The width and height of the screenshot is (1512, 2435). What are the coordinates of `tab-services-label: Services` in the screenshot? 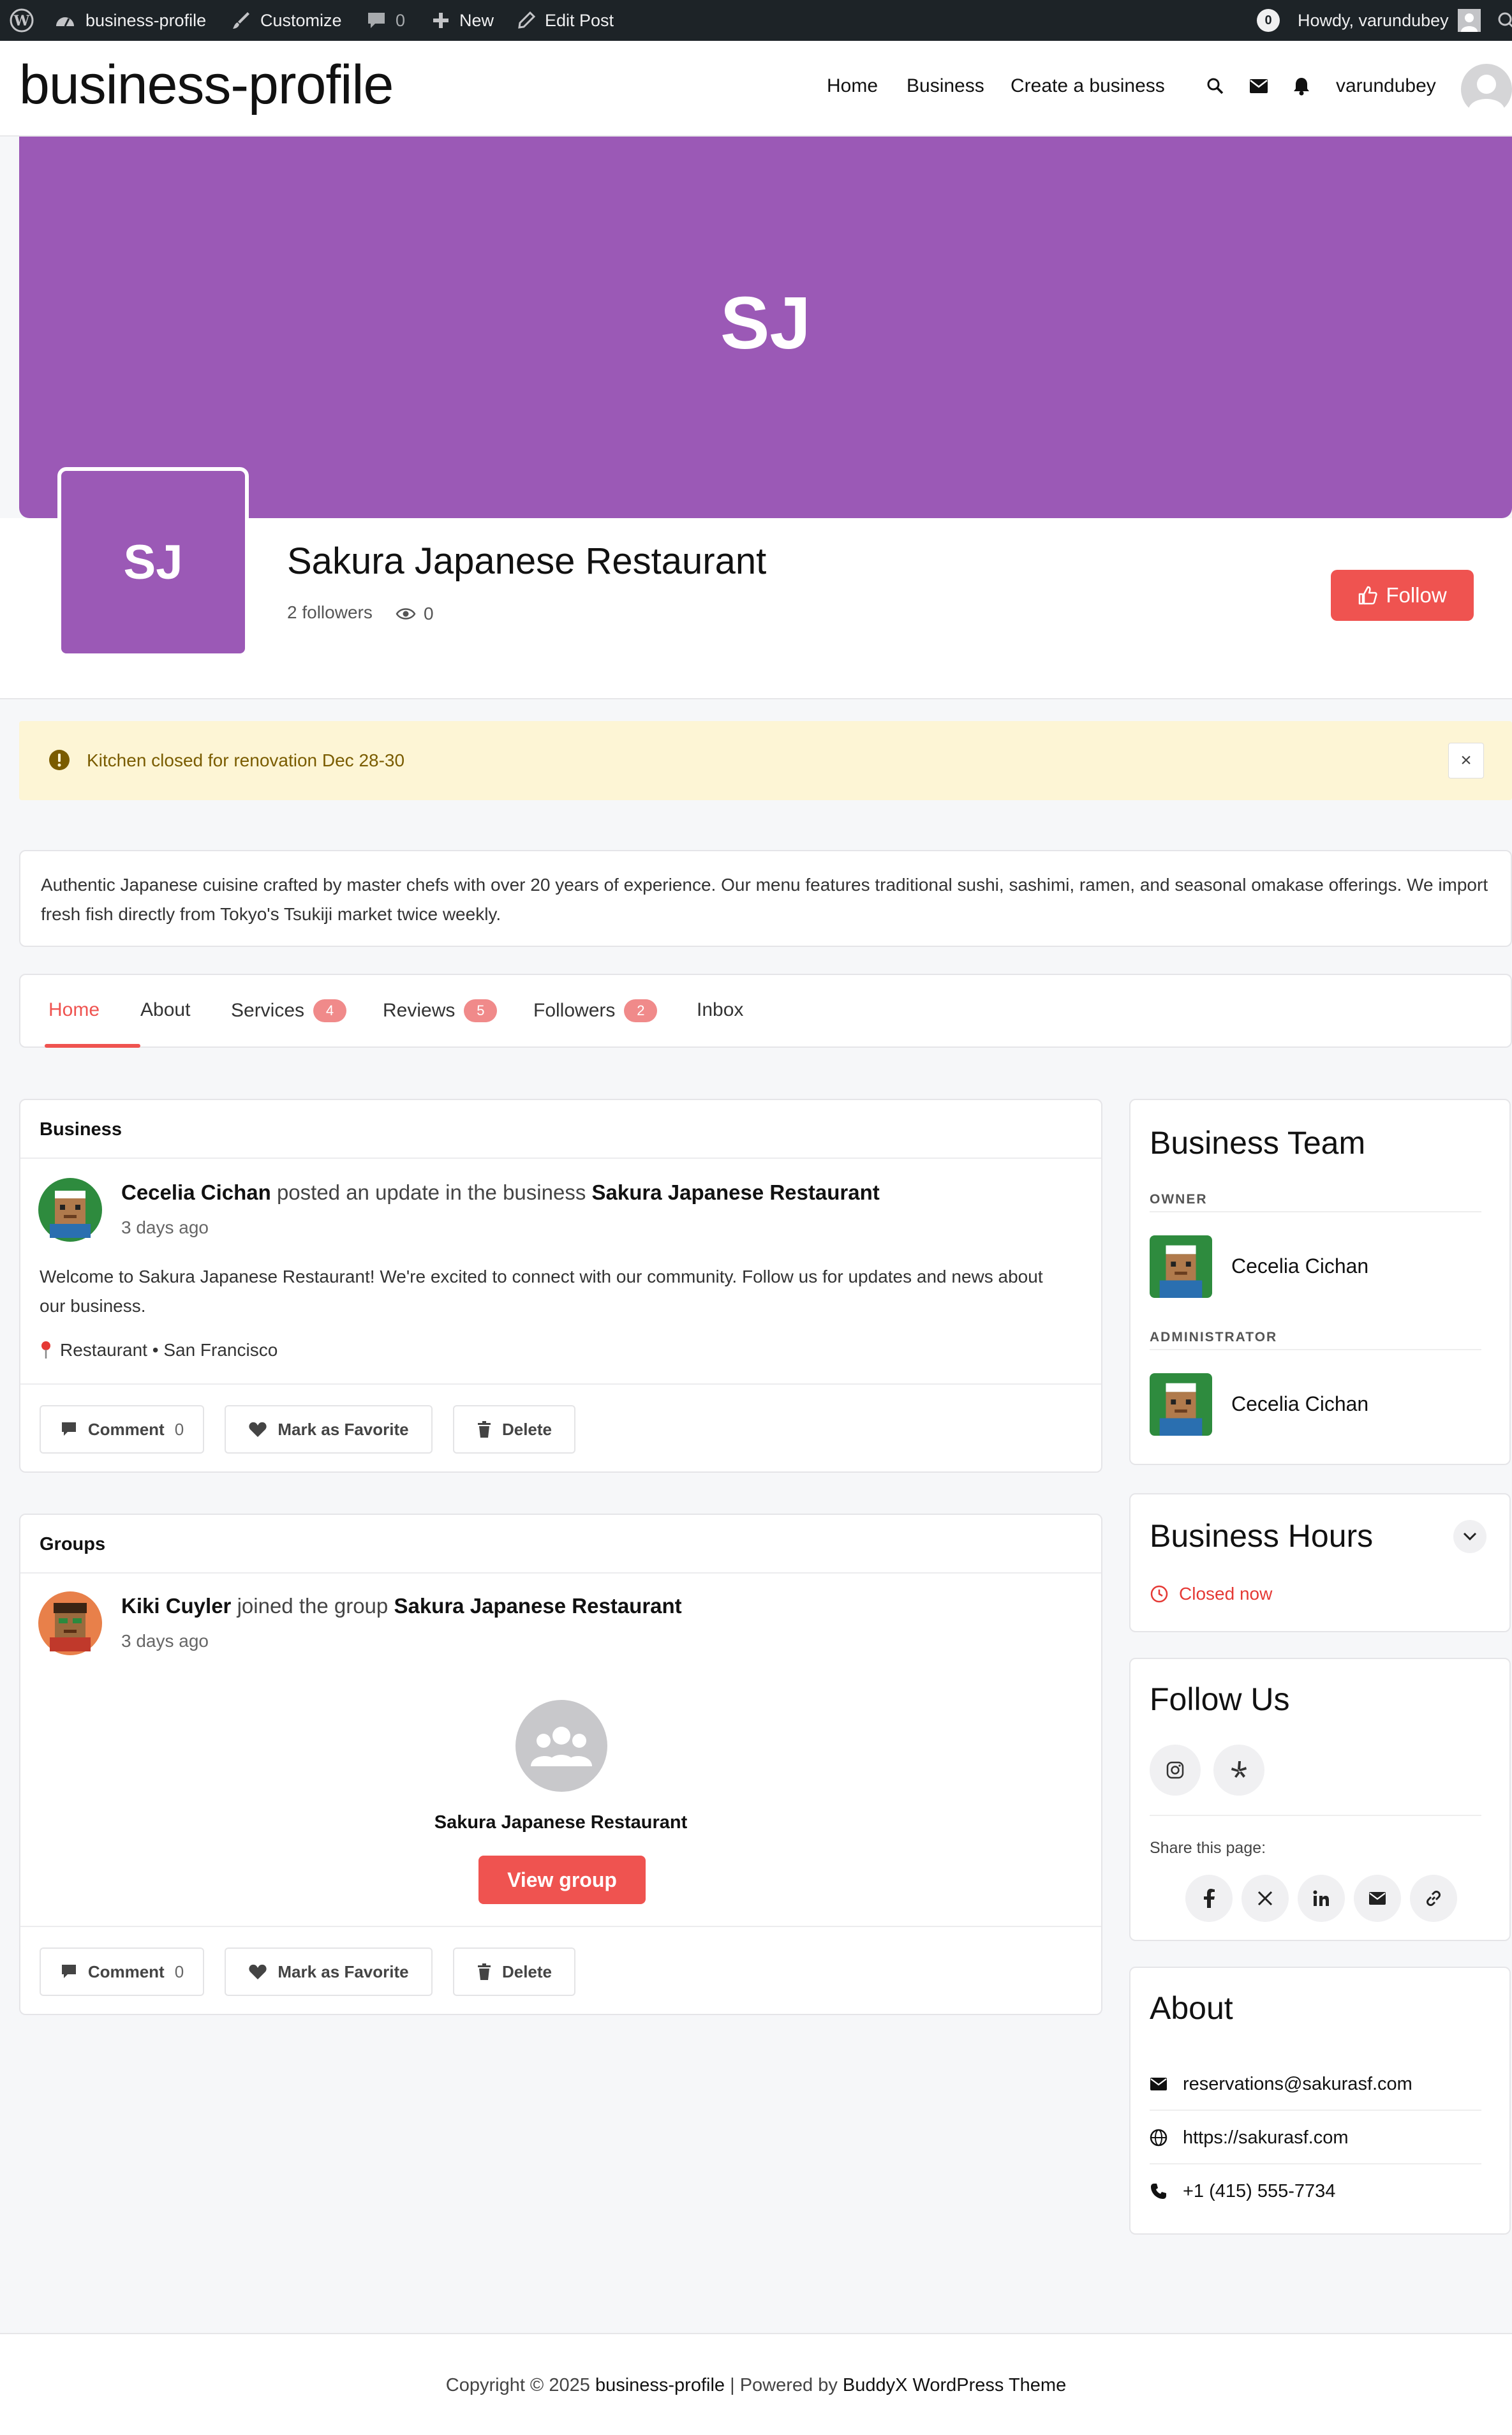 It's located at (268, 1010).